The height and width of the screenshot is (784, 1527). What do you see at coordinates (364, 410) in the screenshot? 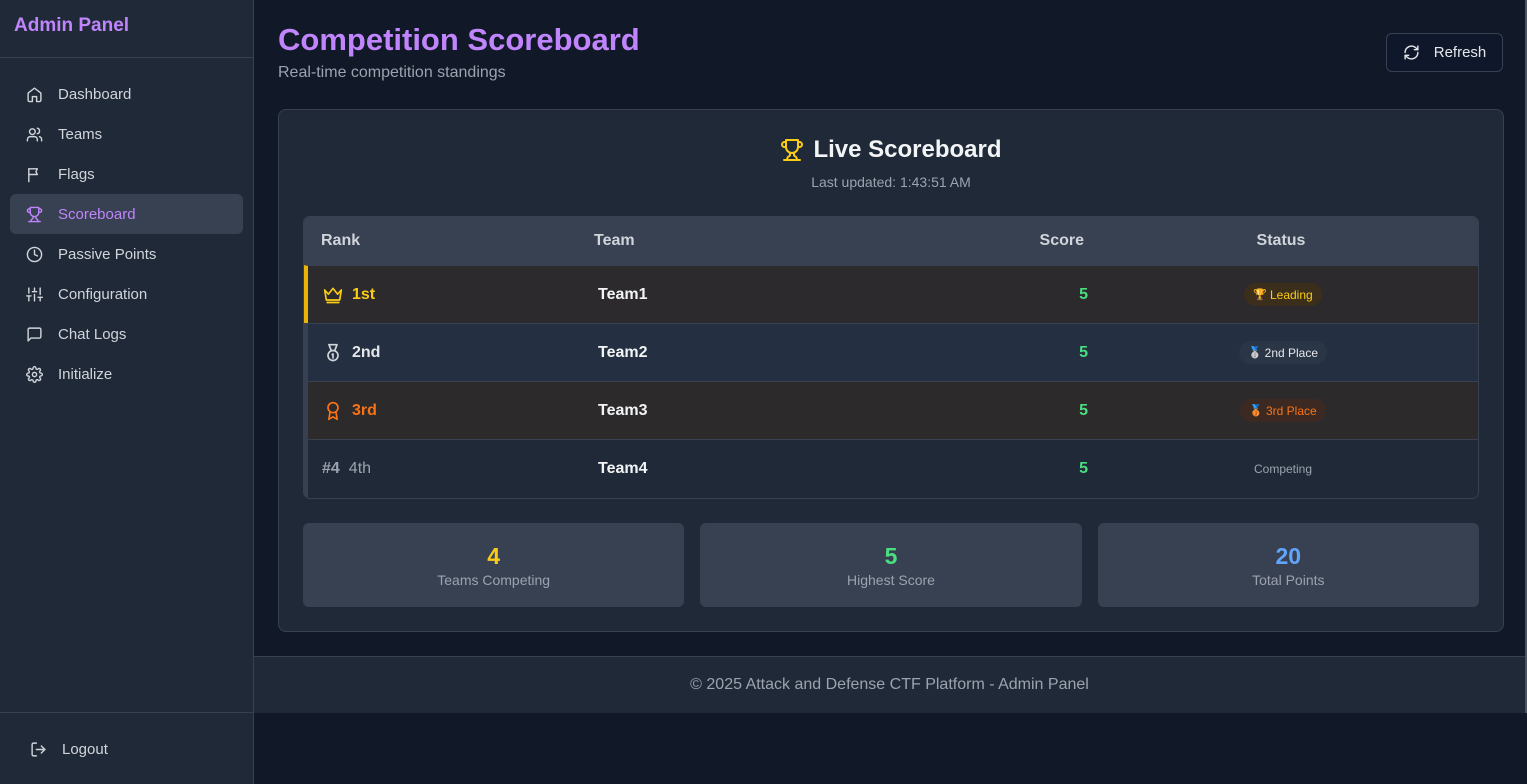
I see `rank-label: 3rd` at bounding box center [364, 410].